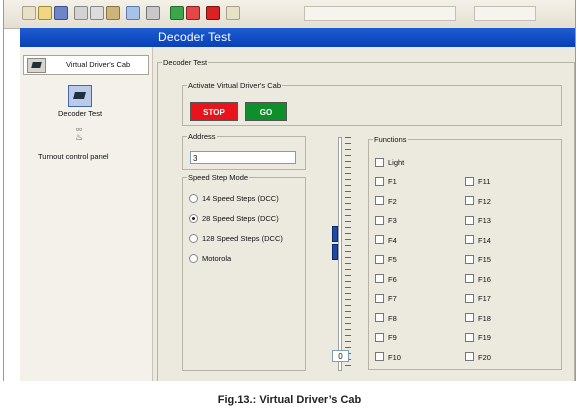  Describe the element at coordinates (478, 298) in the screenshot. I see `function-f17-checkbox: F17` at that location.